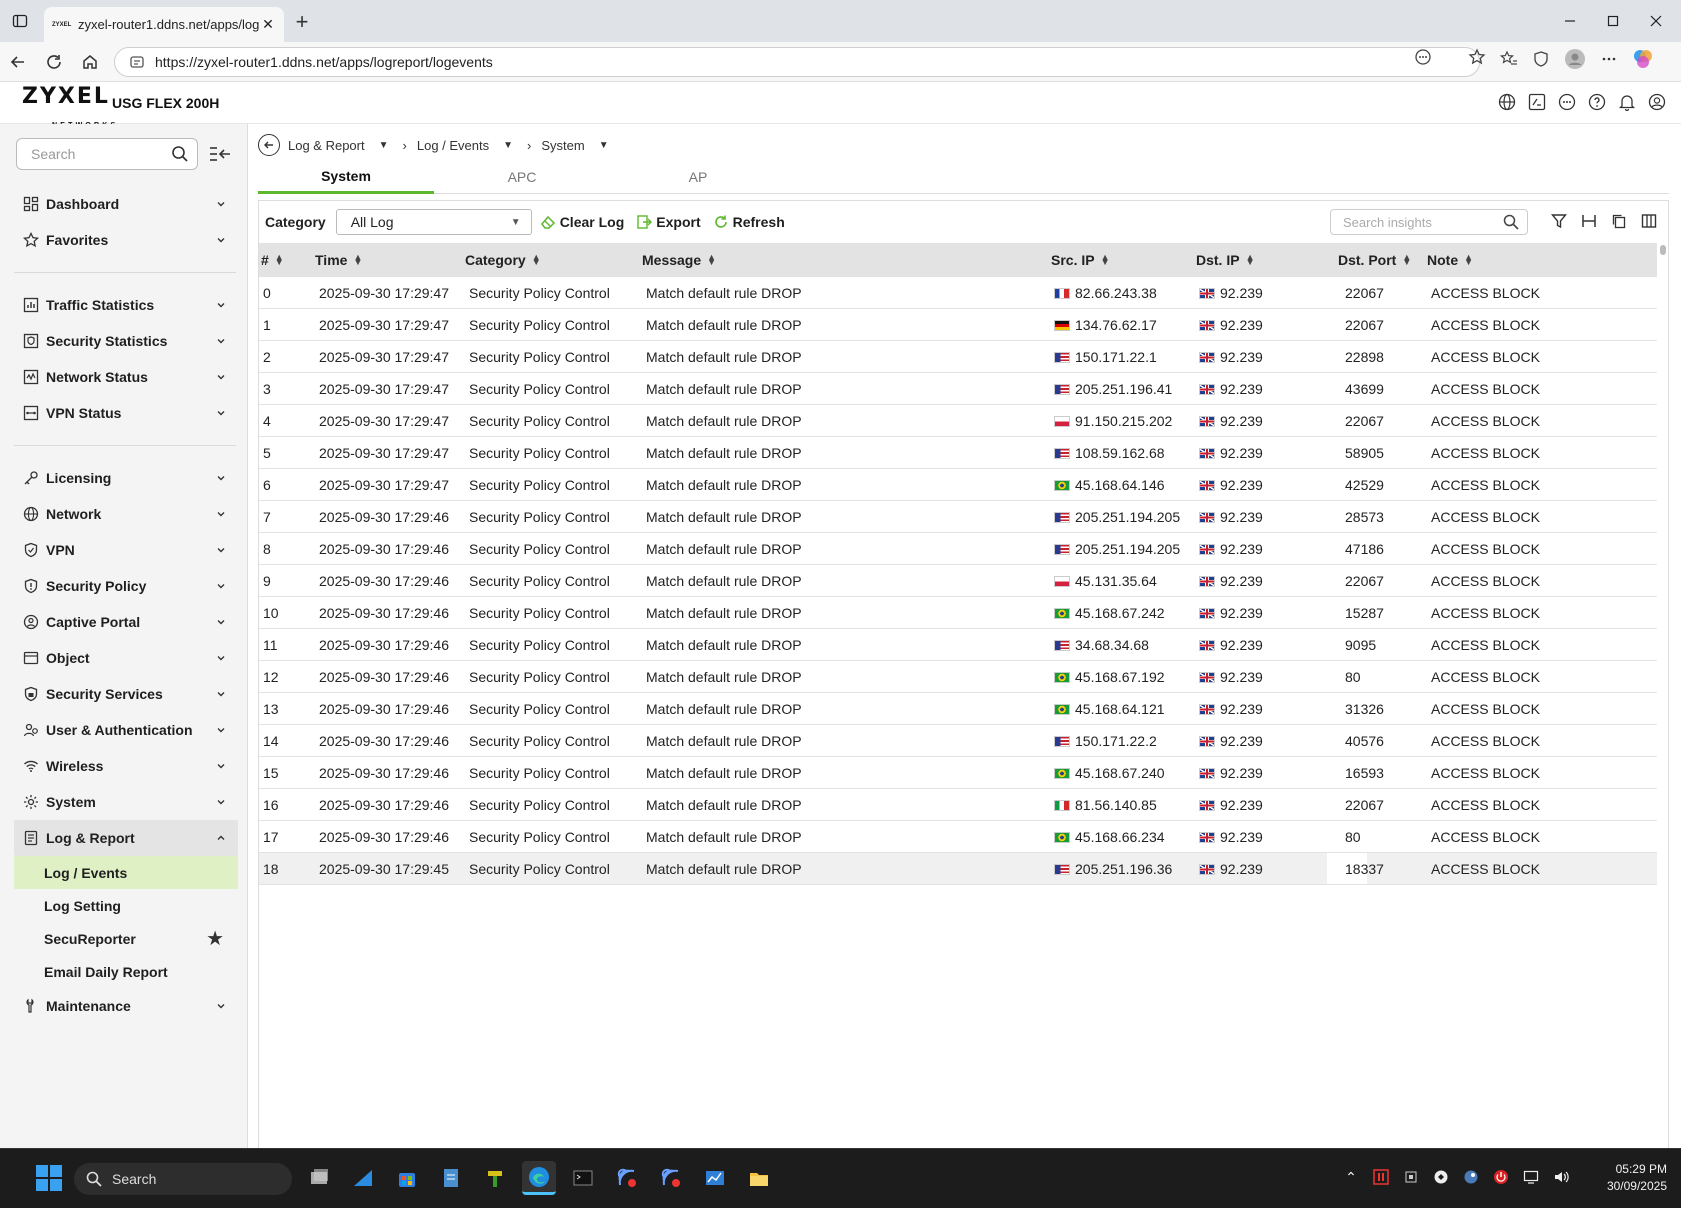 This screenshot has width=1681, height=1208. I want to click on column-header-category: Category ▲ ▼, so click(503, 260).